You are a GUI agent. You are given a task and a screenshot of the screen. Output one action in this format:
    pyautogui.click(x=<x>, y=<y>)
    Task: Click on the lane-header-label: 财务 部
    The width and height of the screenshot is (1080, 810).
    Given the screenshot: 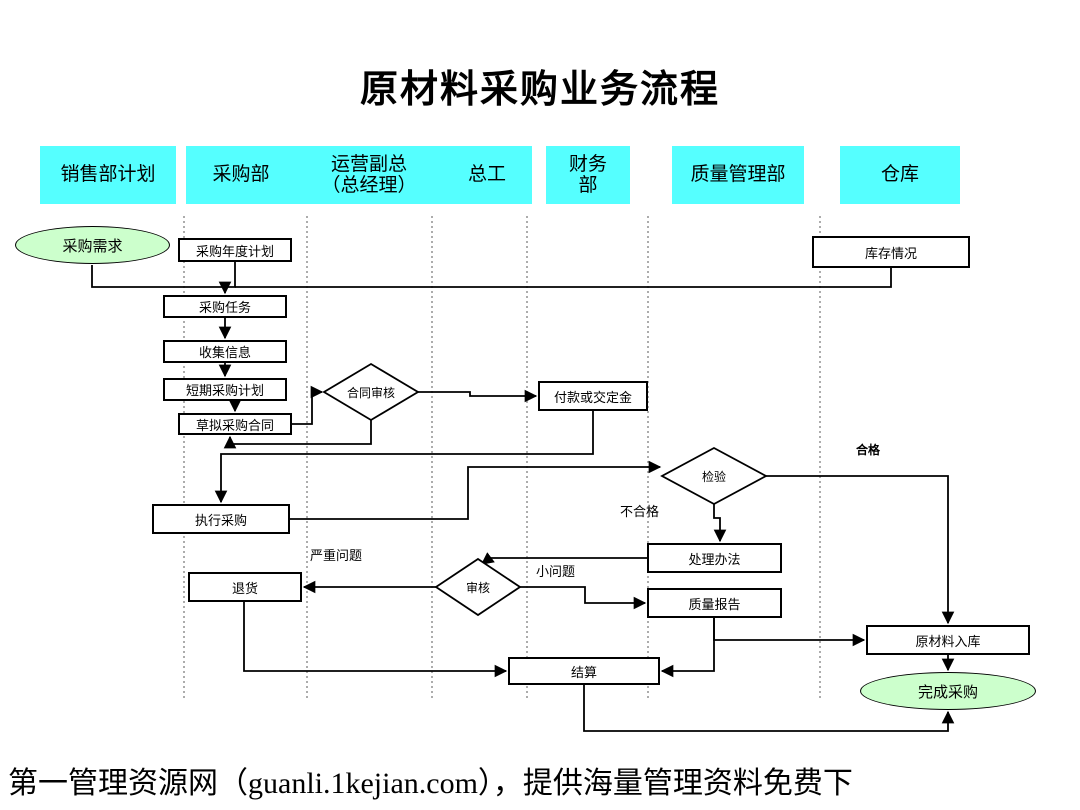 What is the action you would take?
    pyautogui.click(x=587, y=174)
    